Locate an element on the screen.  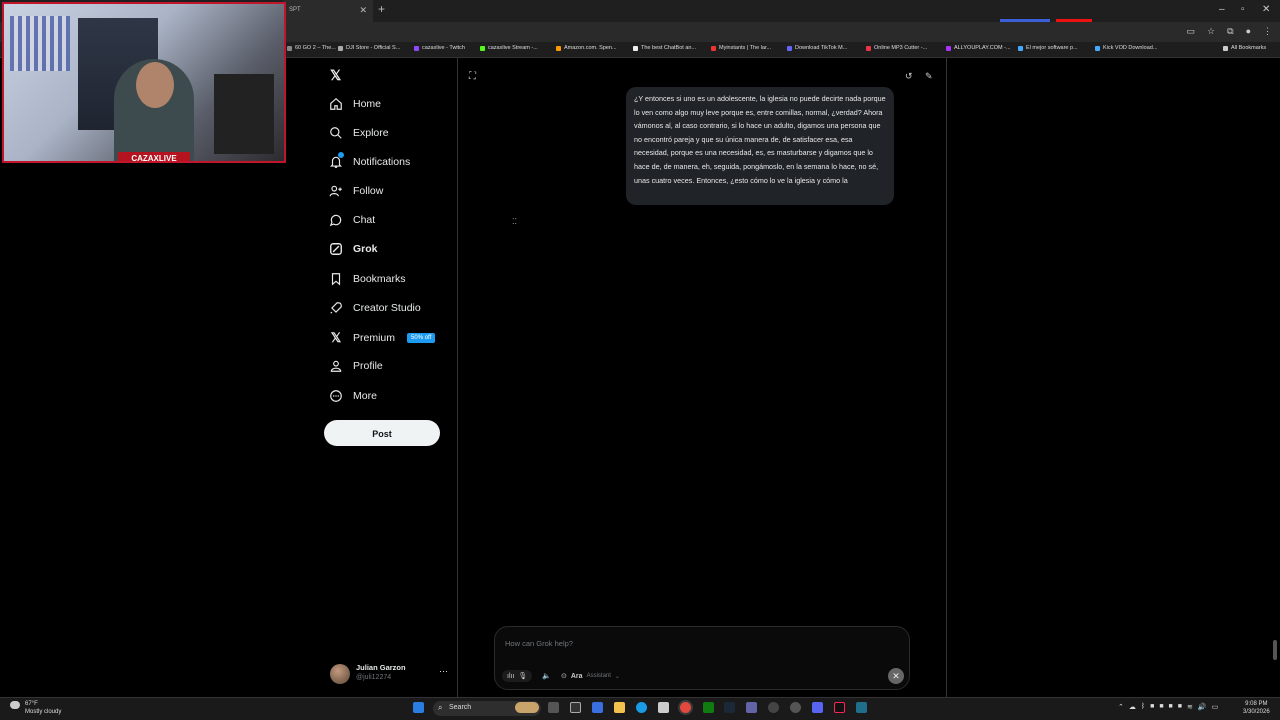
bluetooth-icon: ᛒ is located at coordinates (1143, 707).